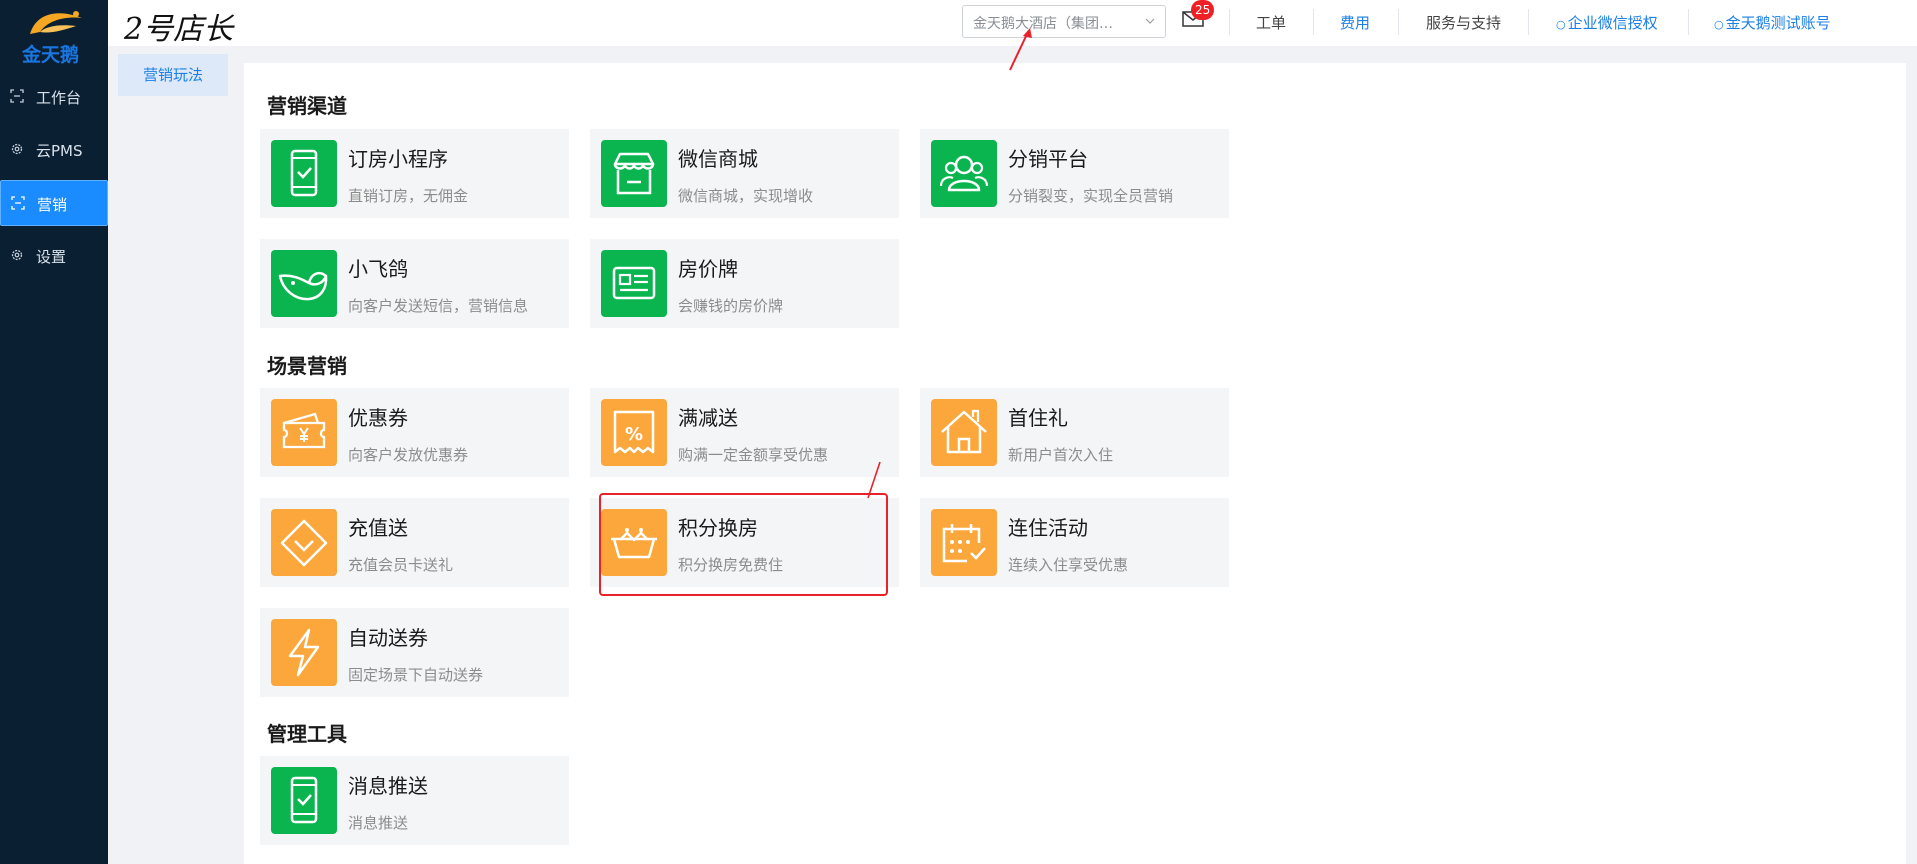 Image resolution: width=1917 pixels, height=864 pixels. What do you see at coordinates (51, 55) in the screenshot?
I see `logo-text: 金天鹅` at bounding box center [51, 55].